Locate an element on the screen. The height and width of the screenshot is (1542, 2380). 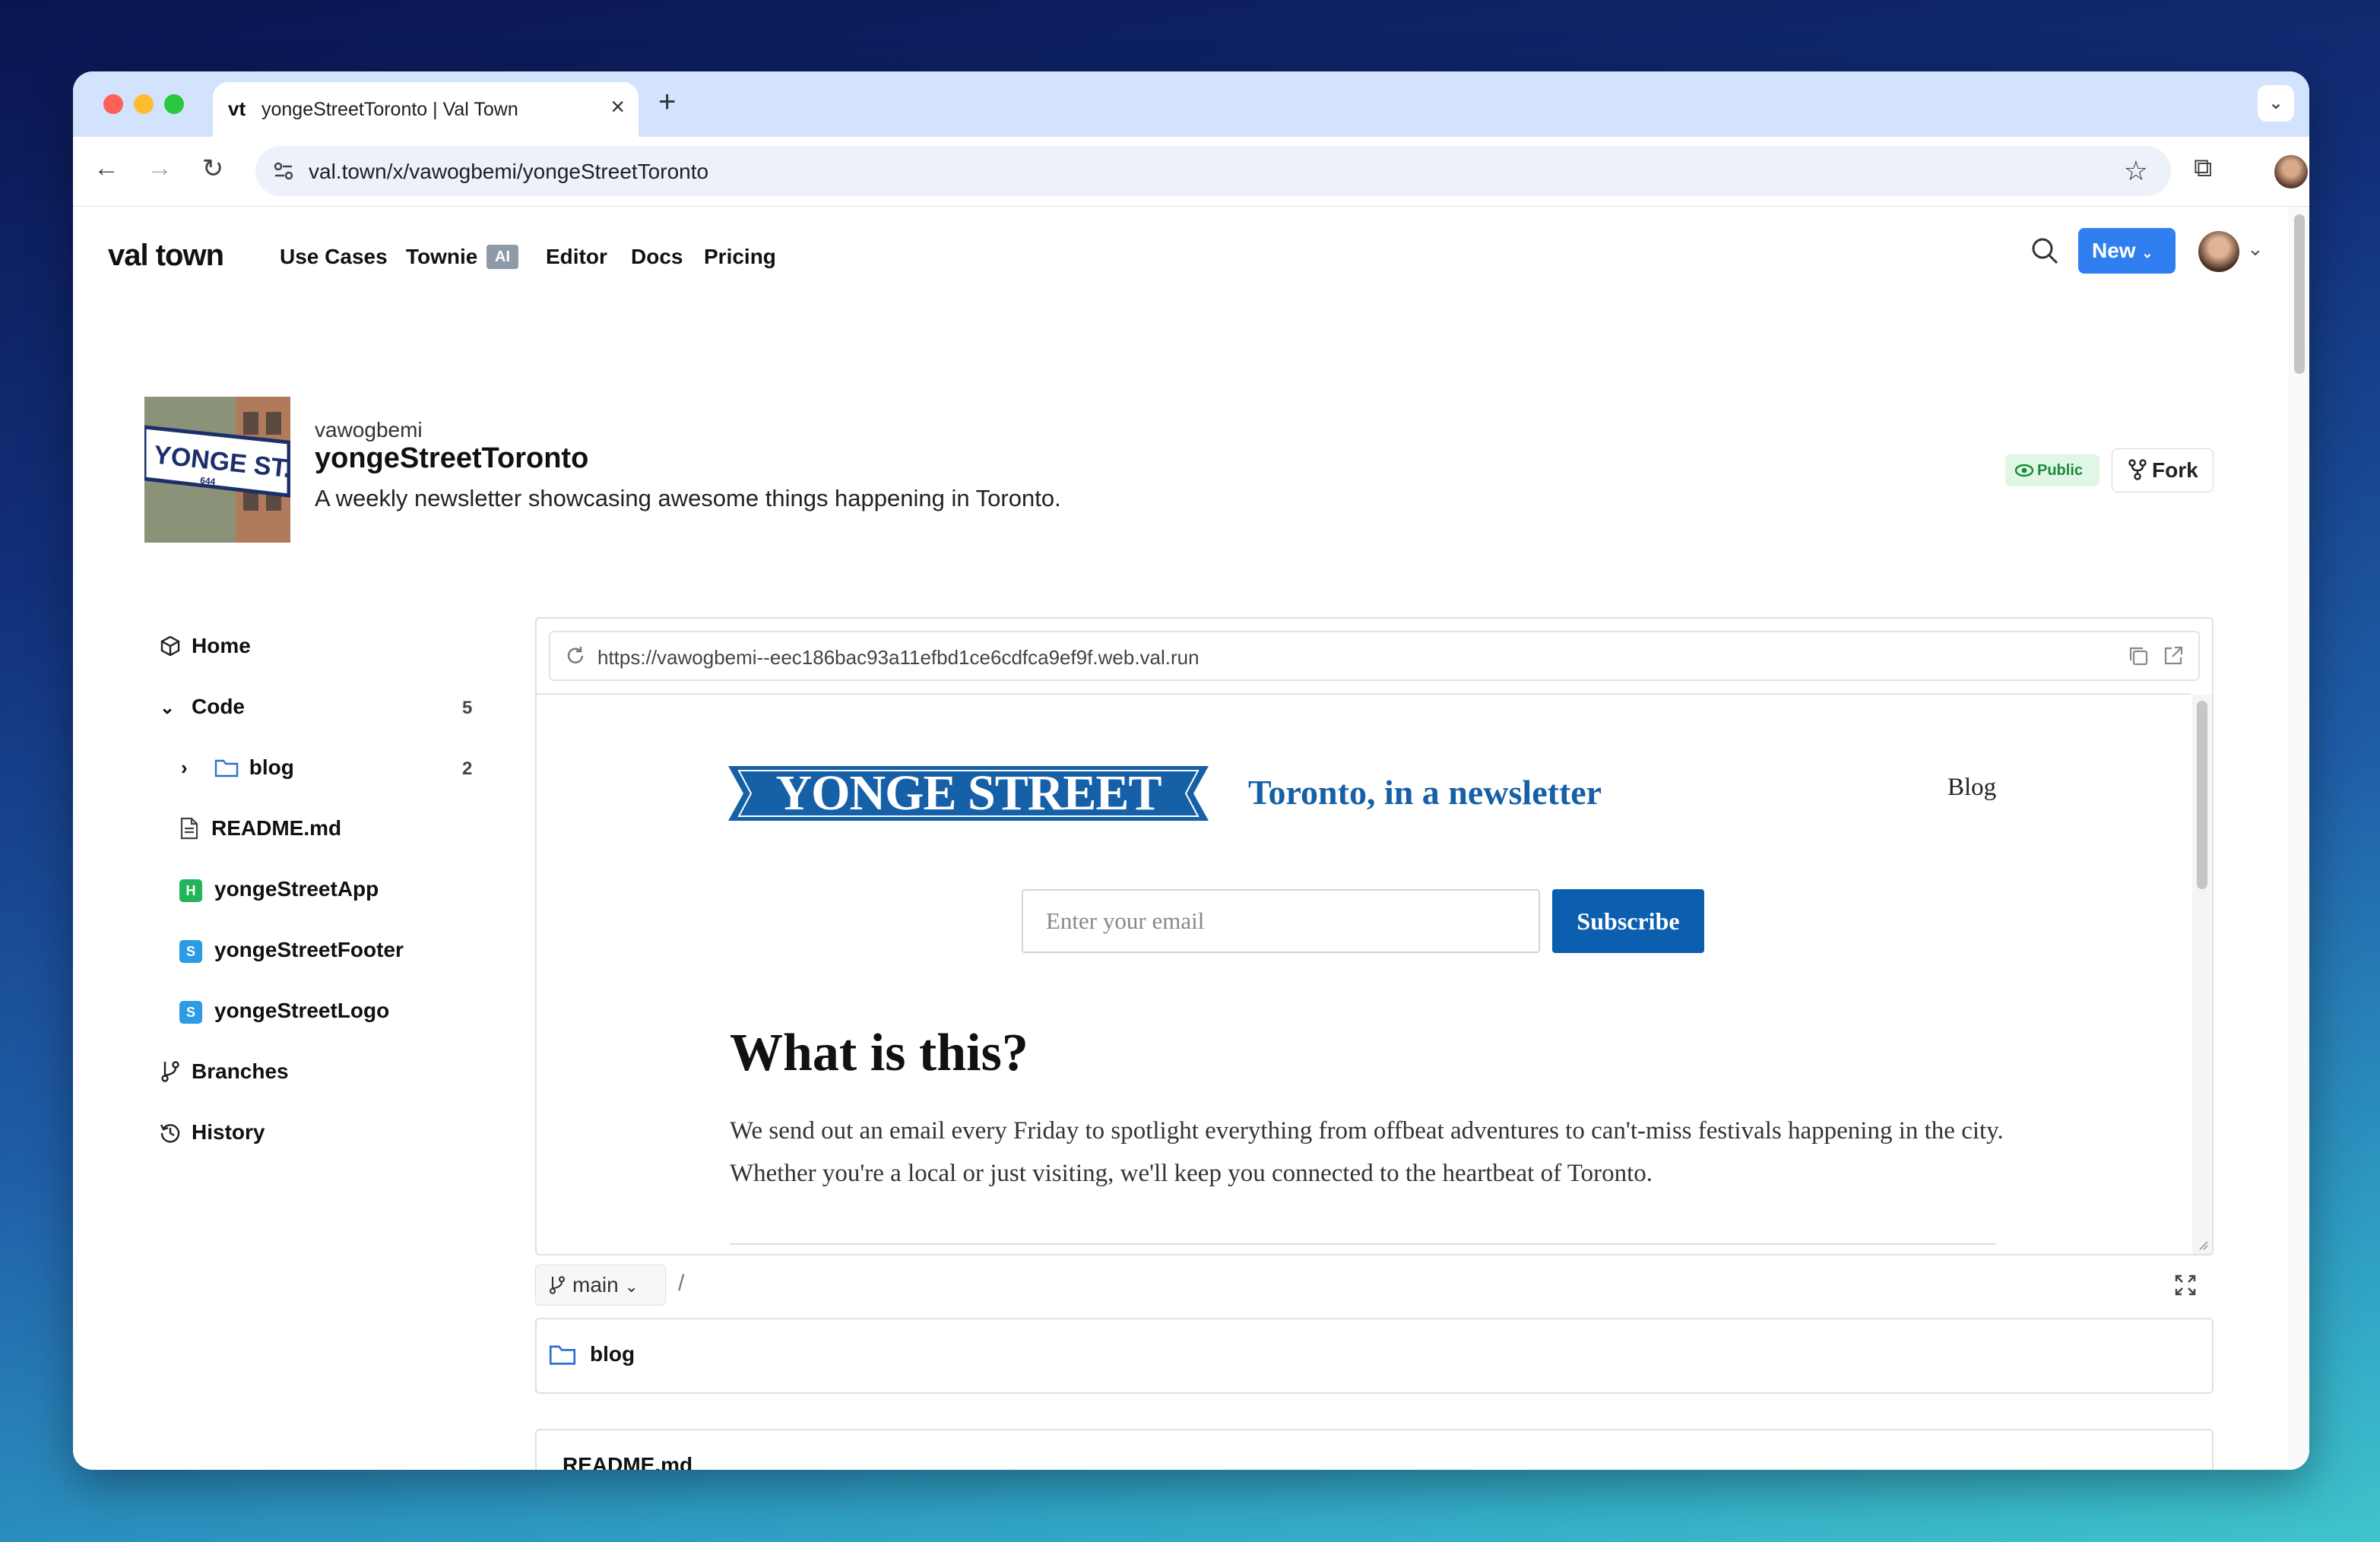
url-text: val.town/x/vawogbemi/yongeStreetToronto is located at coordinates (509, 171).